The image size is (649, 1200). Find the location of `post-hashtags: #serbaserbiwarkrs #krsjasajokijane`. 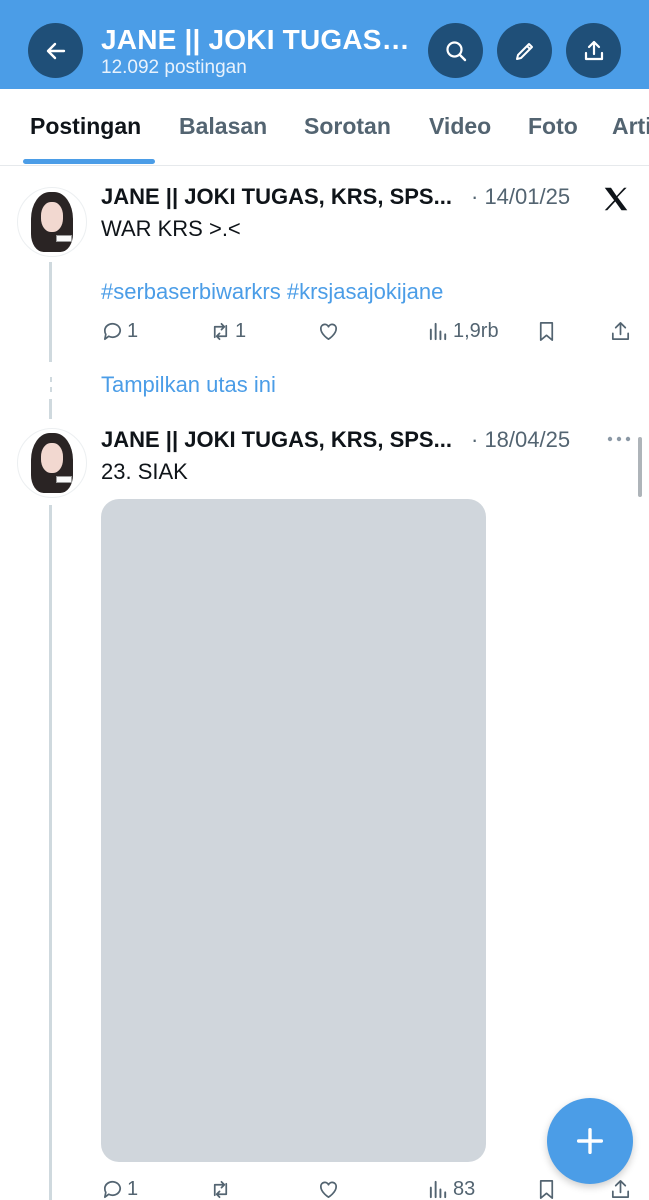

post-hashtags: #serbaserbiwarkrs #krsjasajokijane is located at coordinates (272, 292).